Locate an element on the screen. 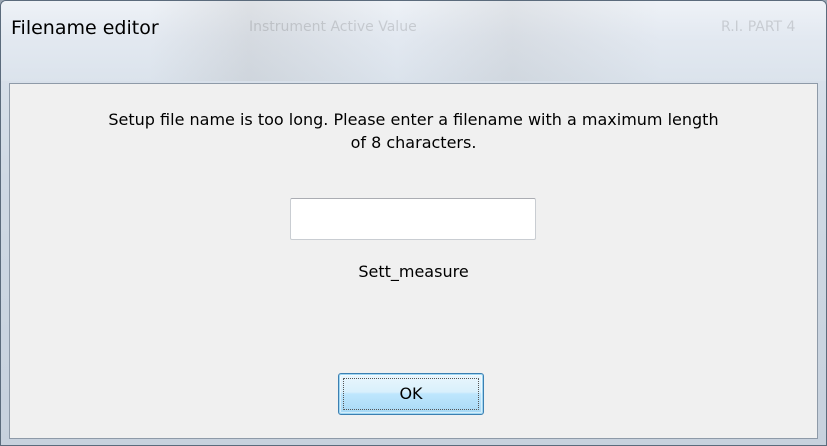 This screenshot has height=446, width=827. ok-button-label: OK is located at coordinates (411, 393).